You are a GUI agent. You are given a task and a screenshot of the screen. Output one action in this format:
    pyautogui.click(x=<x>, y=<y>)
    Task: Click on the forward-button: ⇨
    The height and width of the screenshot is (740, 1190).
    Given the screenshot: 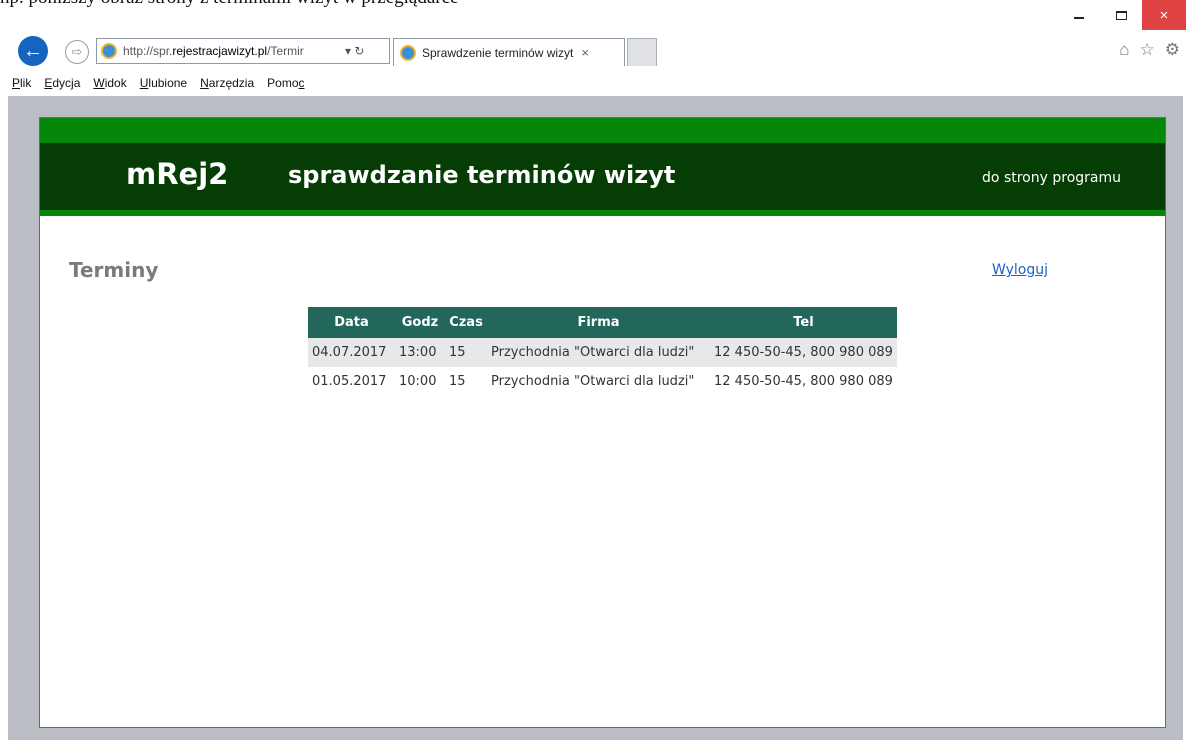 What is the action you would take?
    pyautogui.click(x=77, y=52)
    